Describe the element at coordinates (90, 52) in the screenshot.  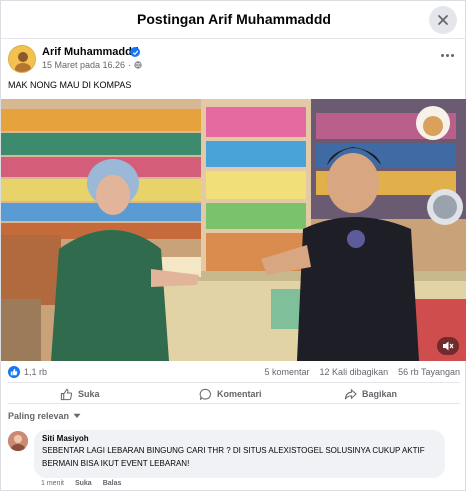
I see `author-name: Arif Muhammaddd` at that location.